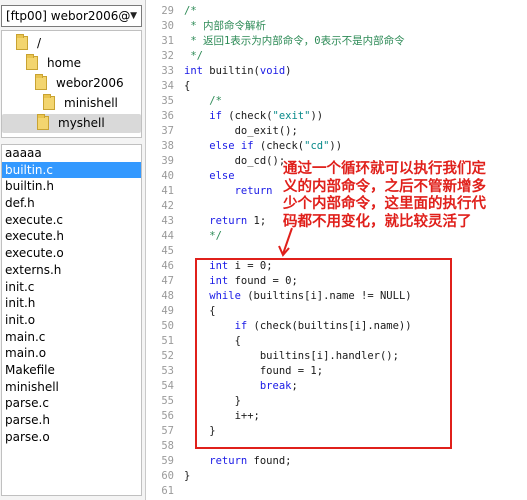 The width and height of the screenshot is (527, 500). I want to click on code-line: 58, so click(165, 446).